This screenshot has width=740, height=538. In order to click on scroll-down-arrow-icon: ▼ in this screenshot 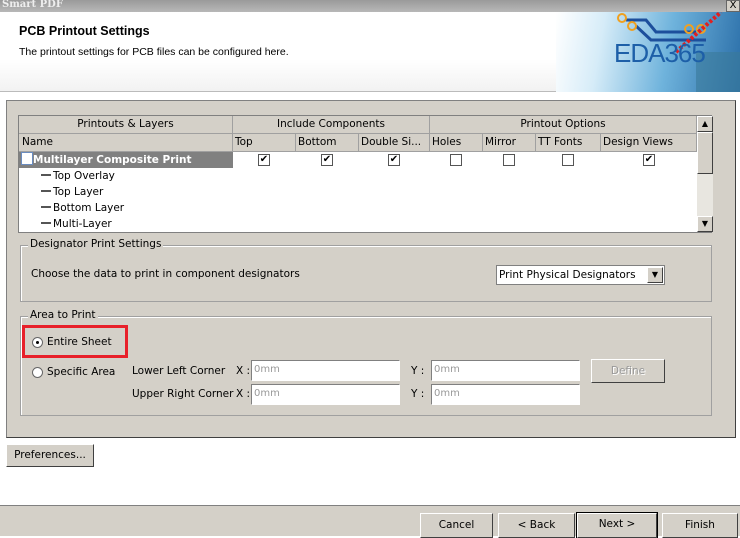, I will do `click(705, 224)`.